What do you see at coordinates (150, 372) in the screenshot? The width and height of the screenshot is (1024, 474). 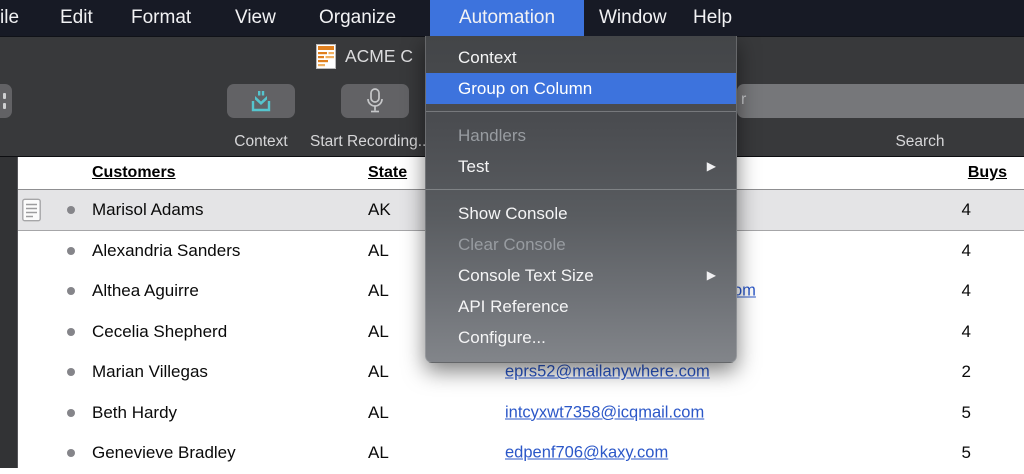 I see `cell-customer-name: Marian Villegas` at bounding box center [150, 372].